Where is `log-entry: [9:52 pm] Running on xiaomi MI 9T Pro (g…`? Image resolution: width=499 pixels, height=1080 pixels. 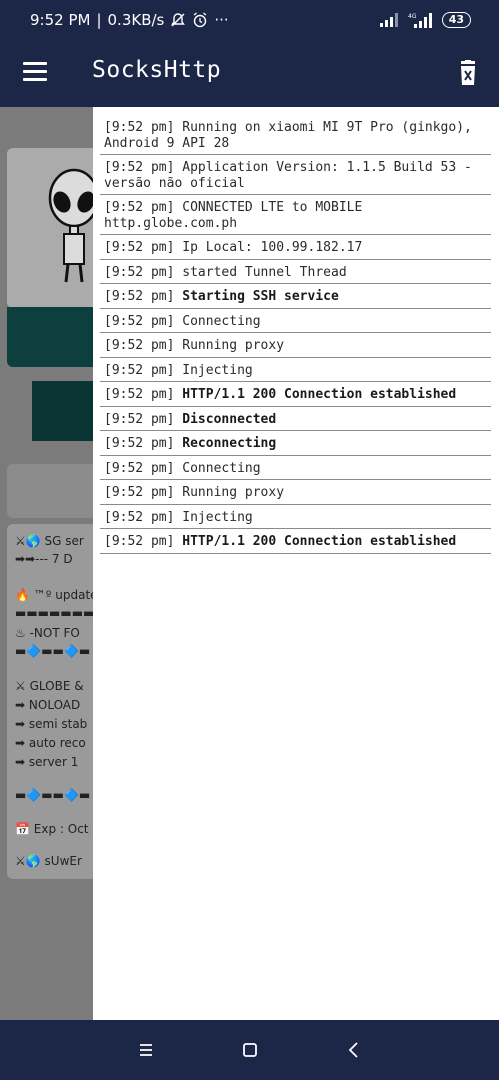
log-entry: [9:52 pm] Running on xiaomi MI 9T Pro (g… is located at coordinates (295, 135).